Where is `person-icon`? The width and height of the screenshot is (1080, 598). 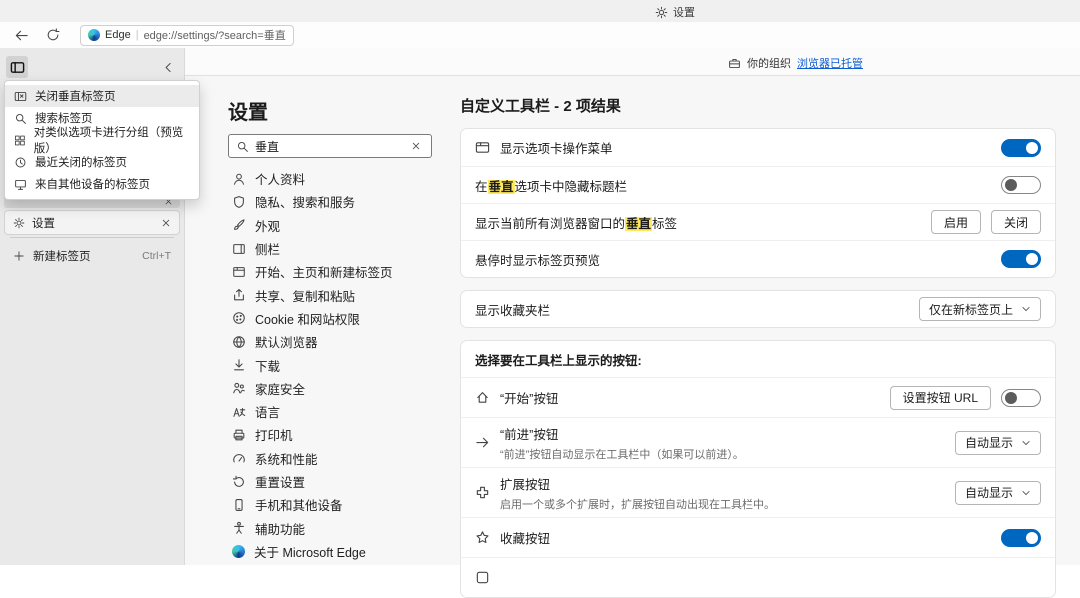 person-icon is located at coordinates (239, 179).